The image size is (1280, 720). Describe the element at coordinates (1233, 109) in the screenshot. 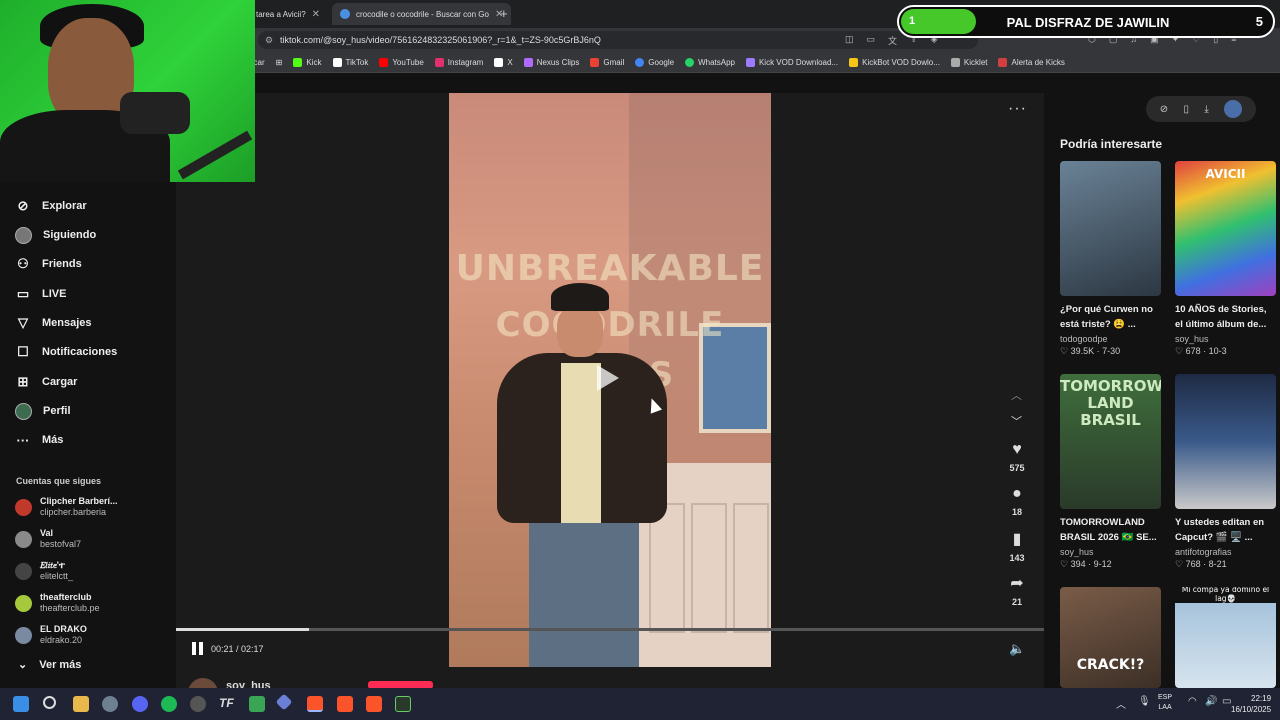

I see `profile-avatar` at that location.